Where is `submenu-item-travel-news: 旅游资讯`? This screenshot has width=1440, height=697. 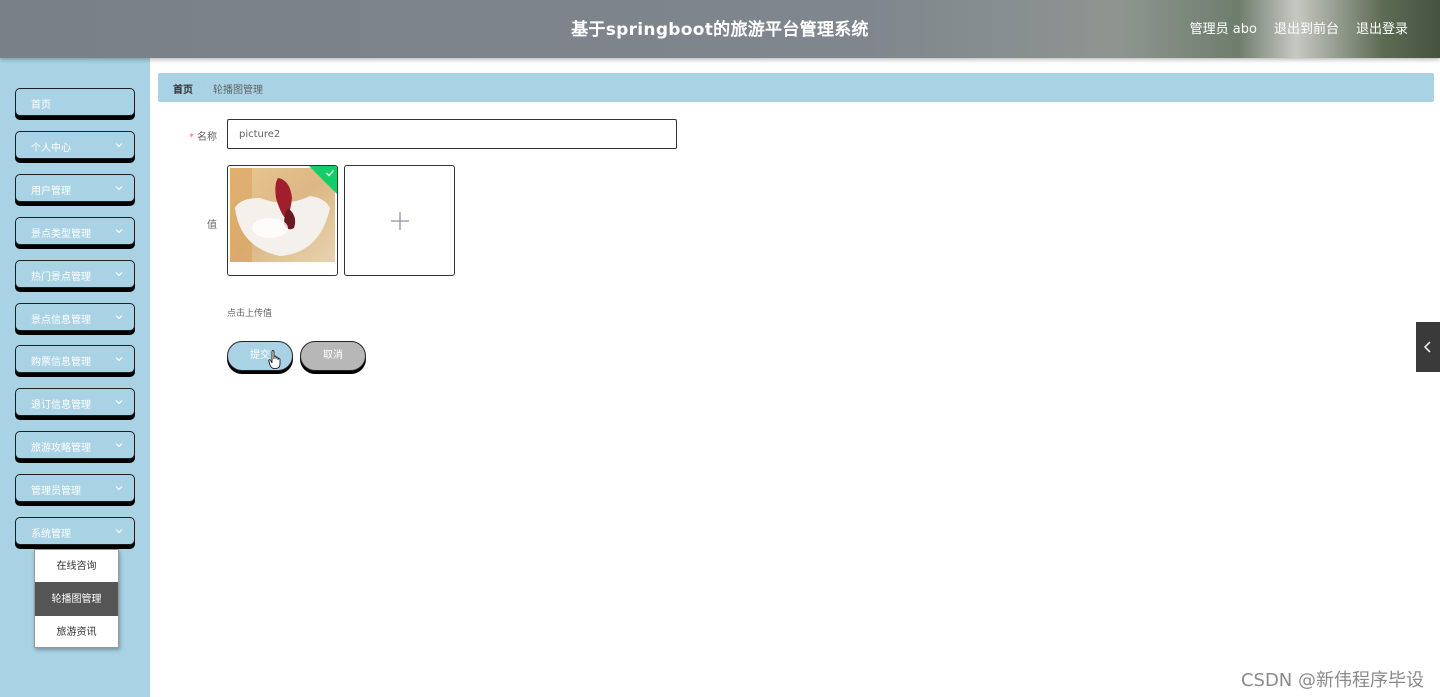 submenu-item-travel-news: 旅游资讯 is located at coordinates (76, 632).